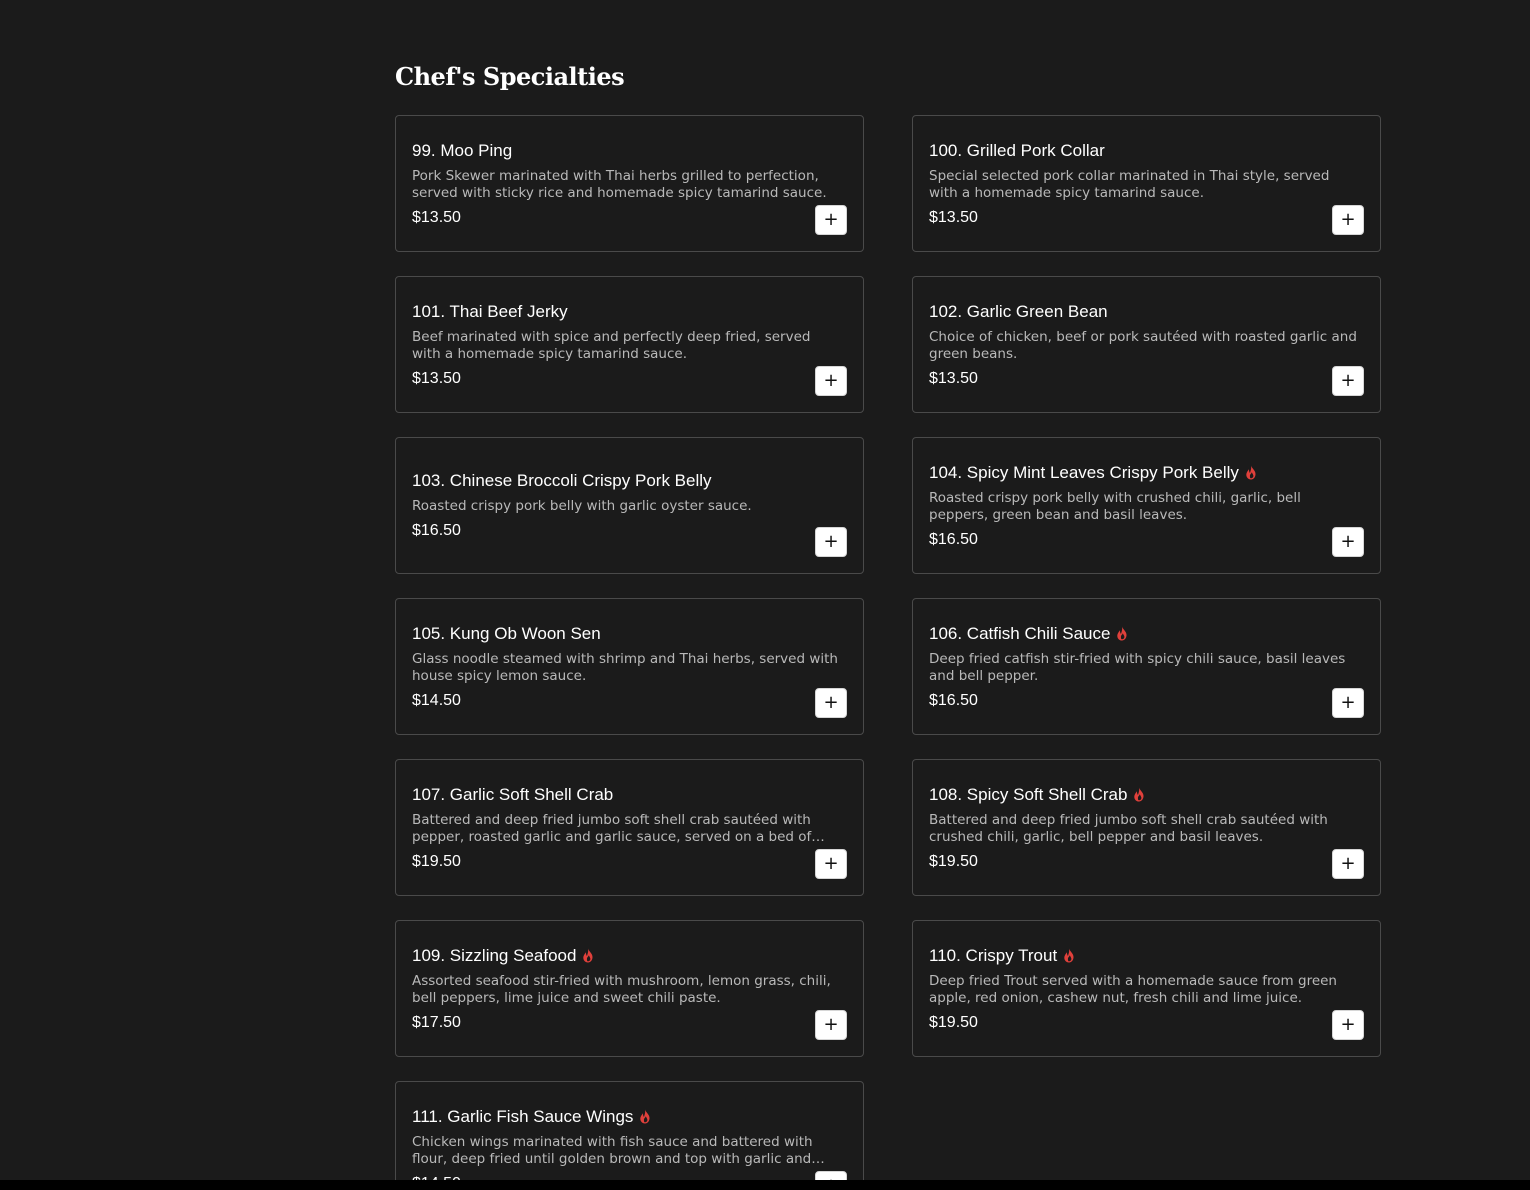 This screenshot has height=1190, width=1530. I want to click on menu-item-title: 99. Moo Ping, so click(462, 150).